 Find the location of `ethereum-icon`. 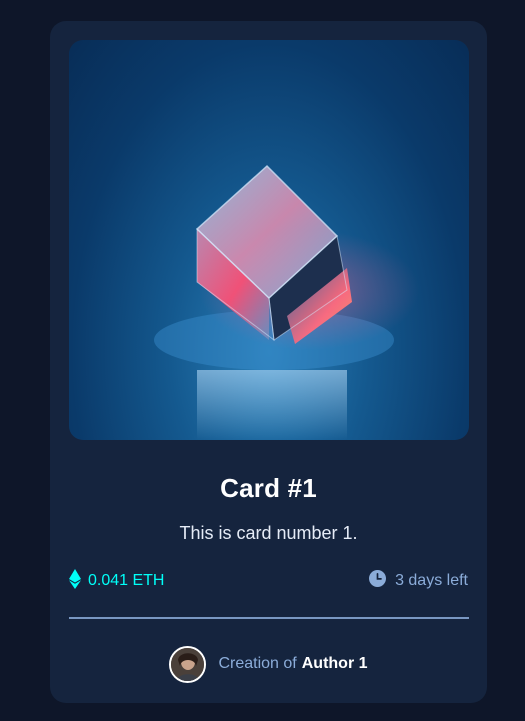

ethereum-icon is located at coordinates (75, 581).